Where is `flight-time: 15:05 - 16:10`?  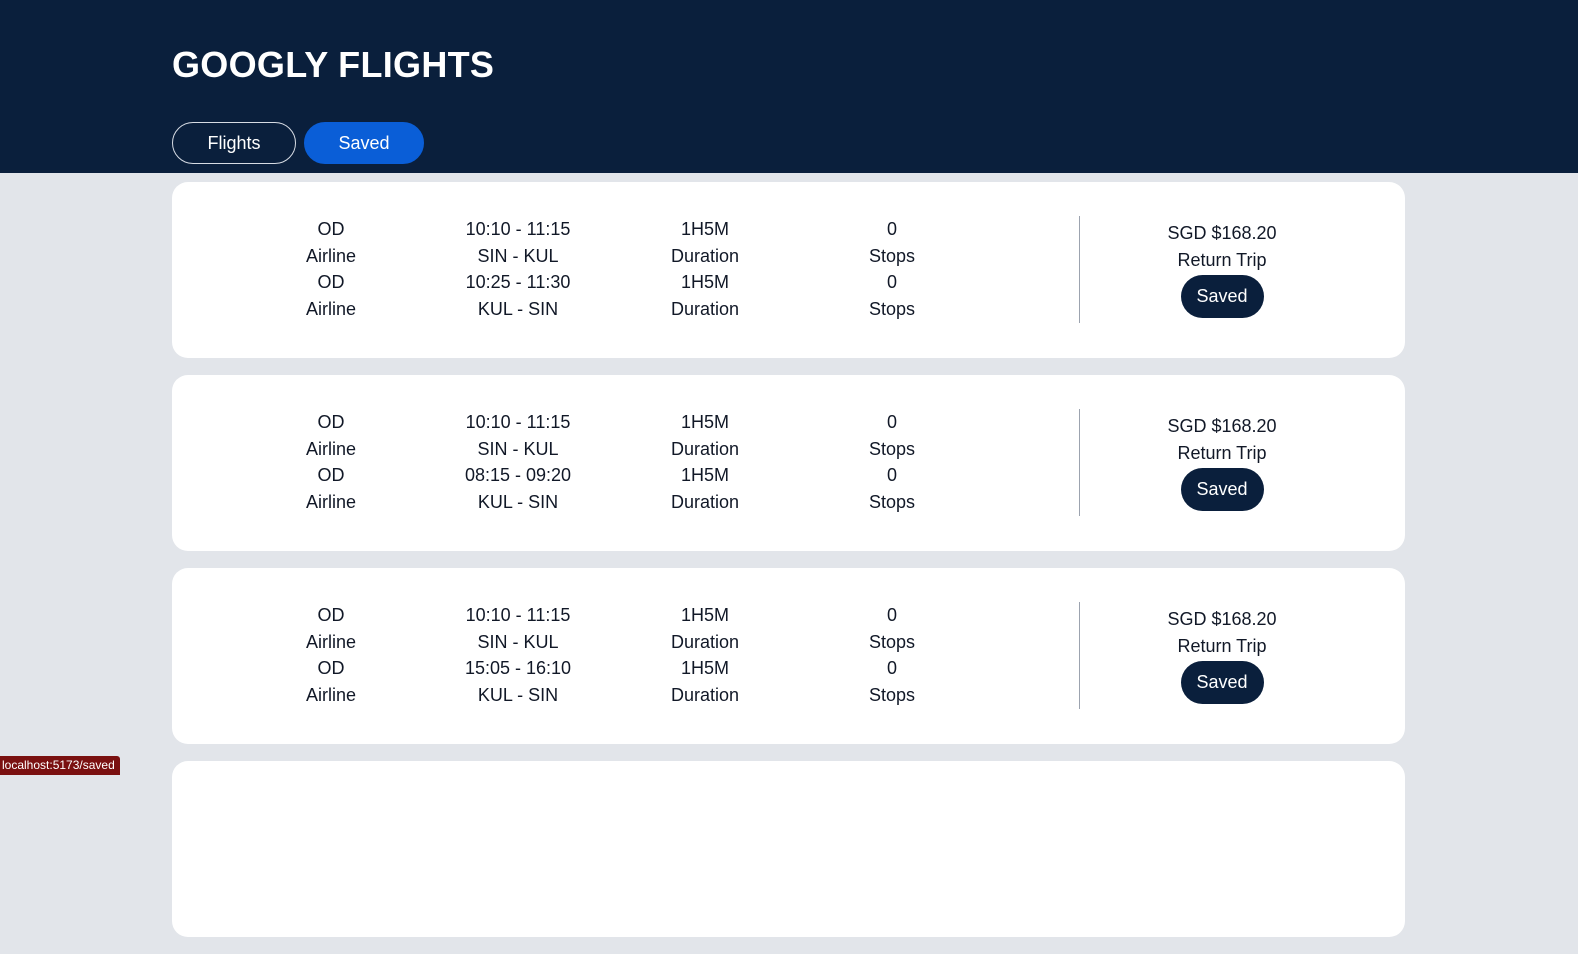
flight-time: 15:05 - 16:10 is located at coordinates (518, 668).